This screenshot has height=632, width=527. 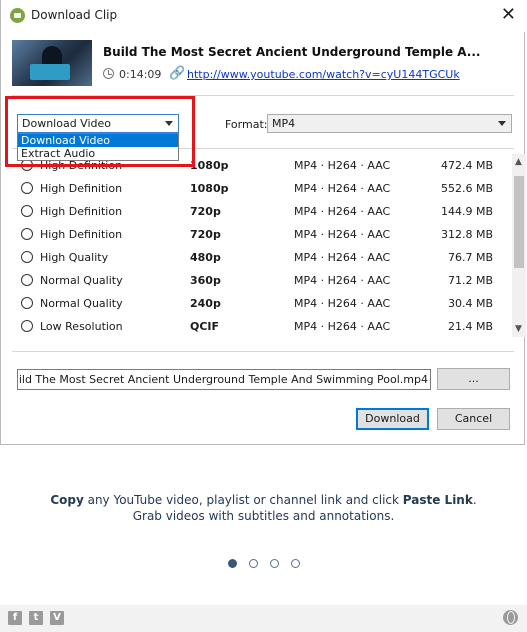 What do you see at coordinates (466, 234) in the screenshot?
I see `quality-size: 312.8 MB` at bounding box center [466, 234].